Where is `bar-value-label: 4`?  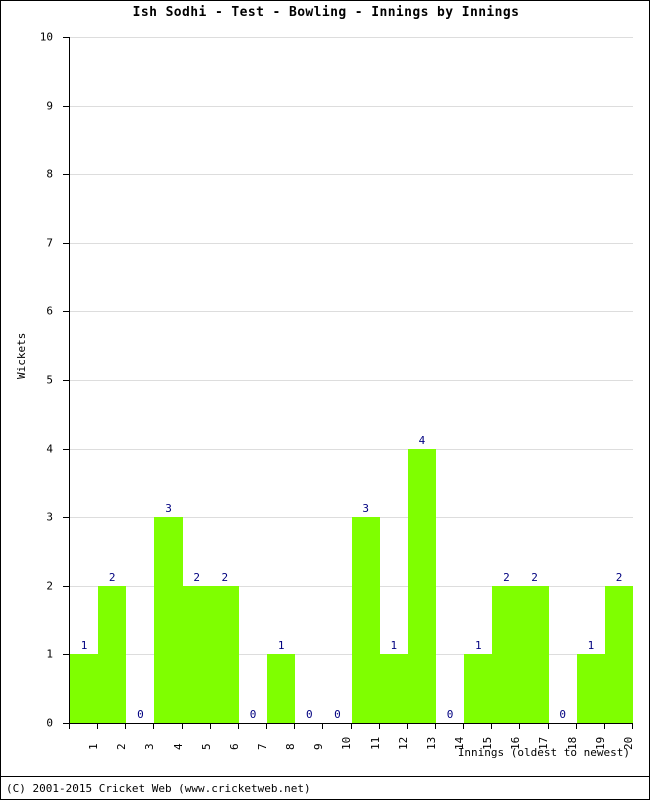
bar-value-label: 4 is located at coordinates (422, 440).